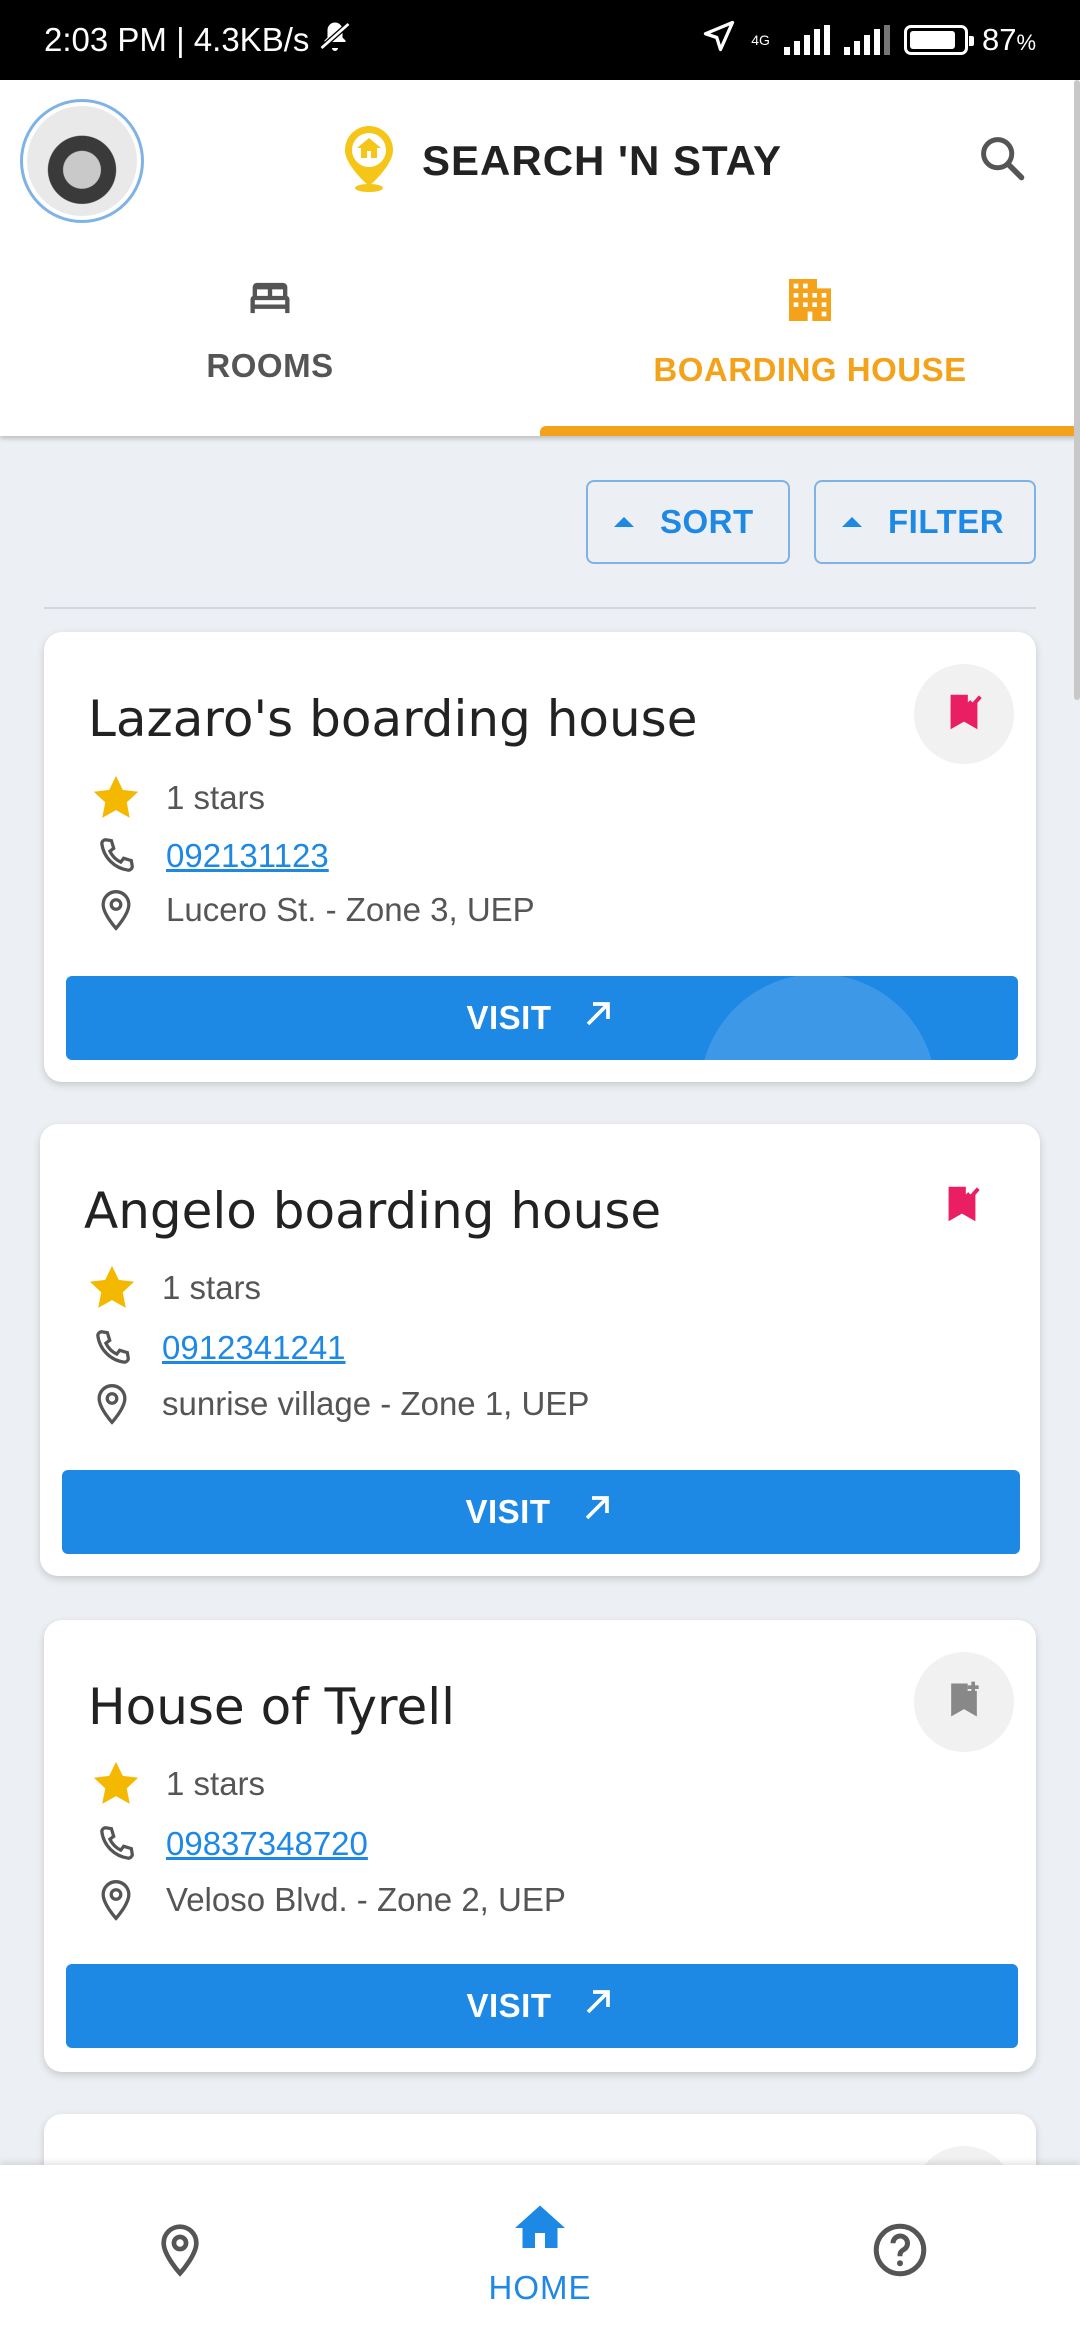 This screenshot has width=1080, height=2340. What do you see at coordinates (272, 1707) in the screenshot?
I see `listing-title: House of Tyrell` at bounding box center [272, 1707].